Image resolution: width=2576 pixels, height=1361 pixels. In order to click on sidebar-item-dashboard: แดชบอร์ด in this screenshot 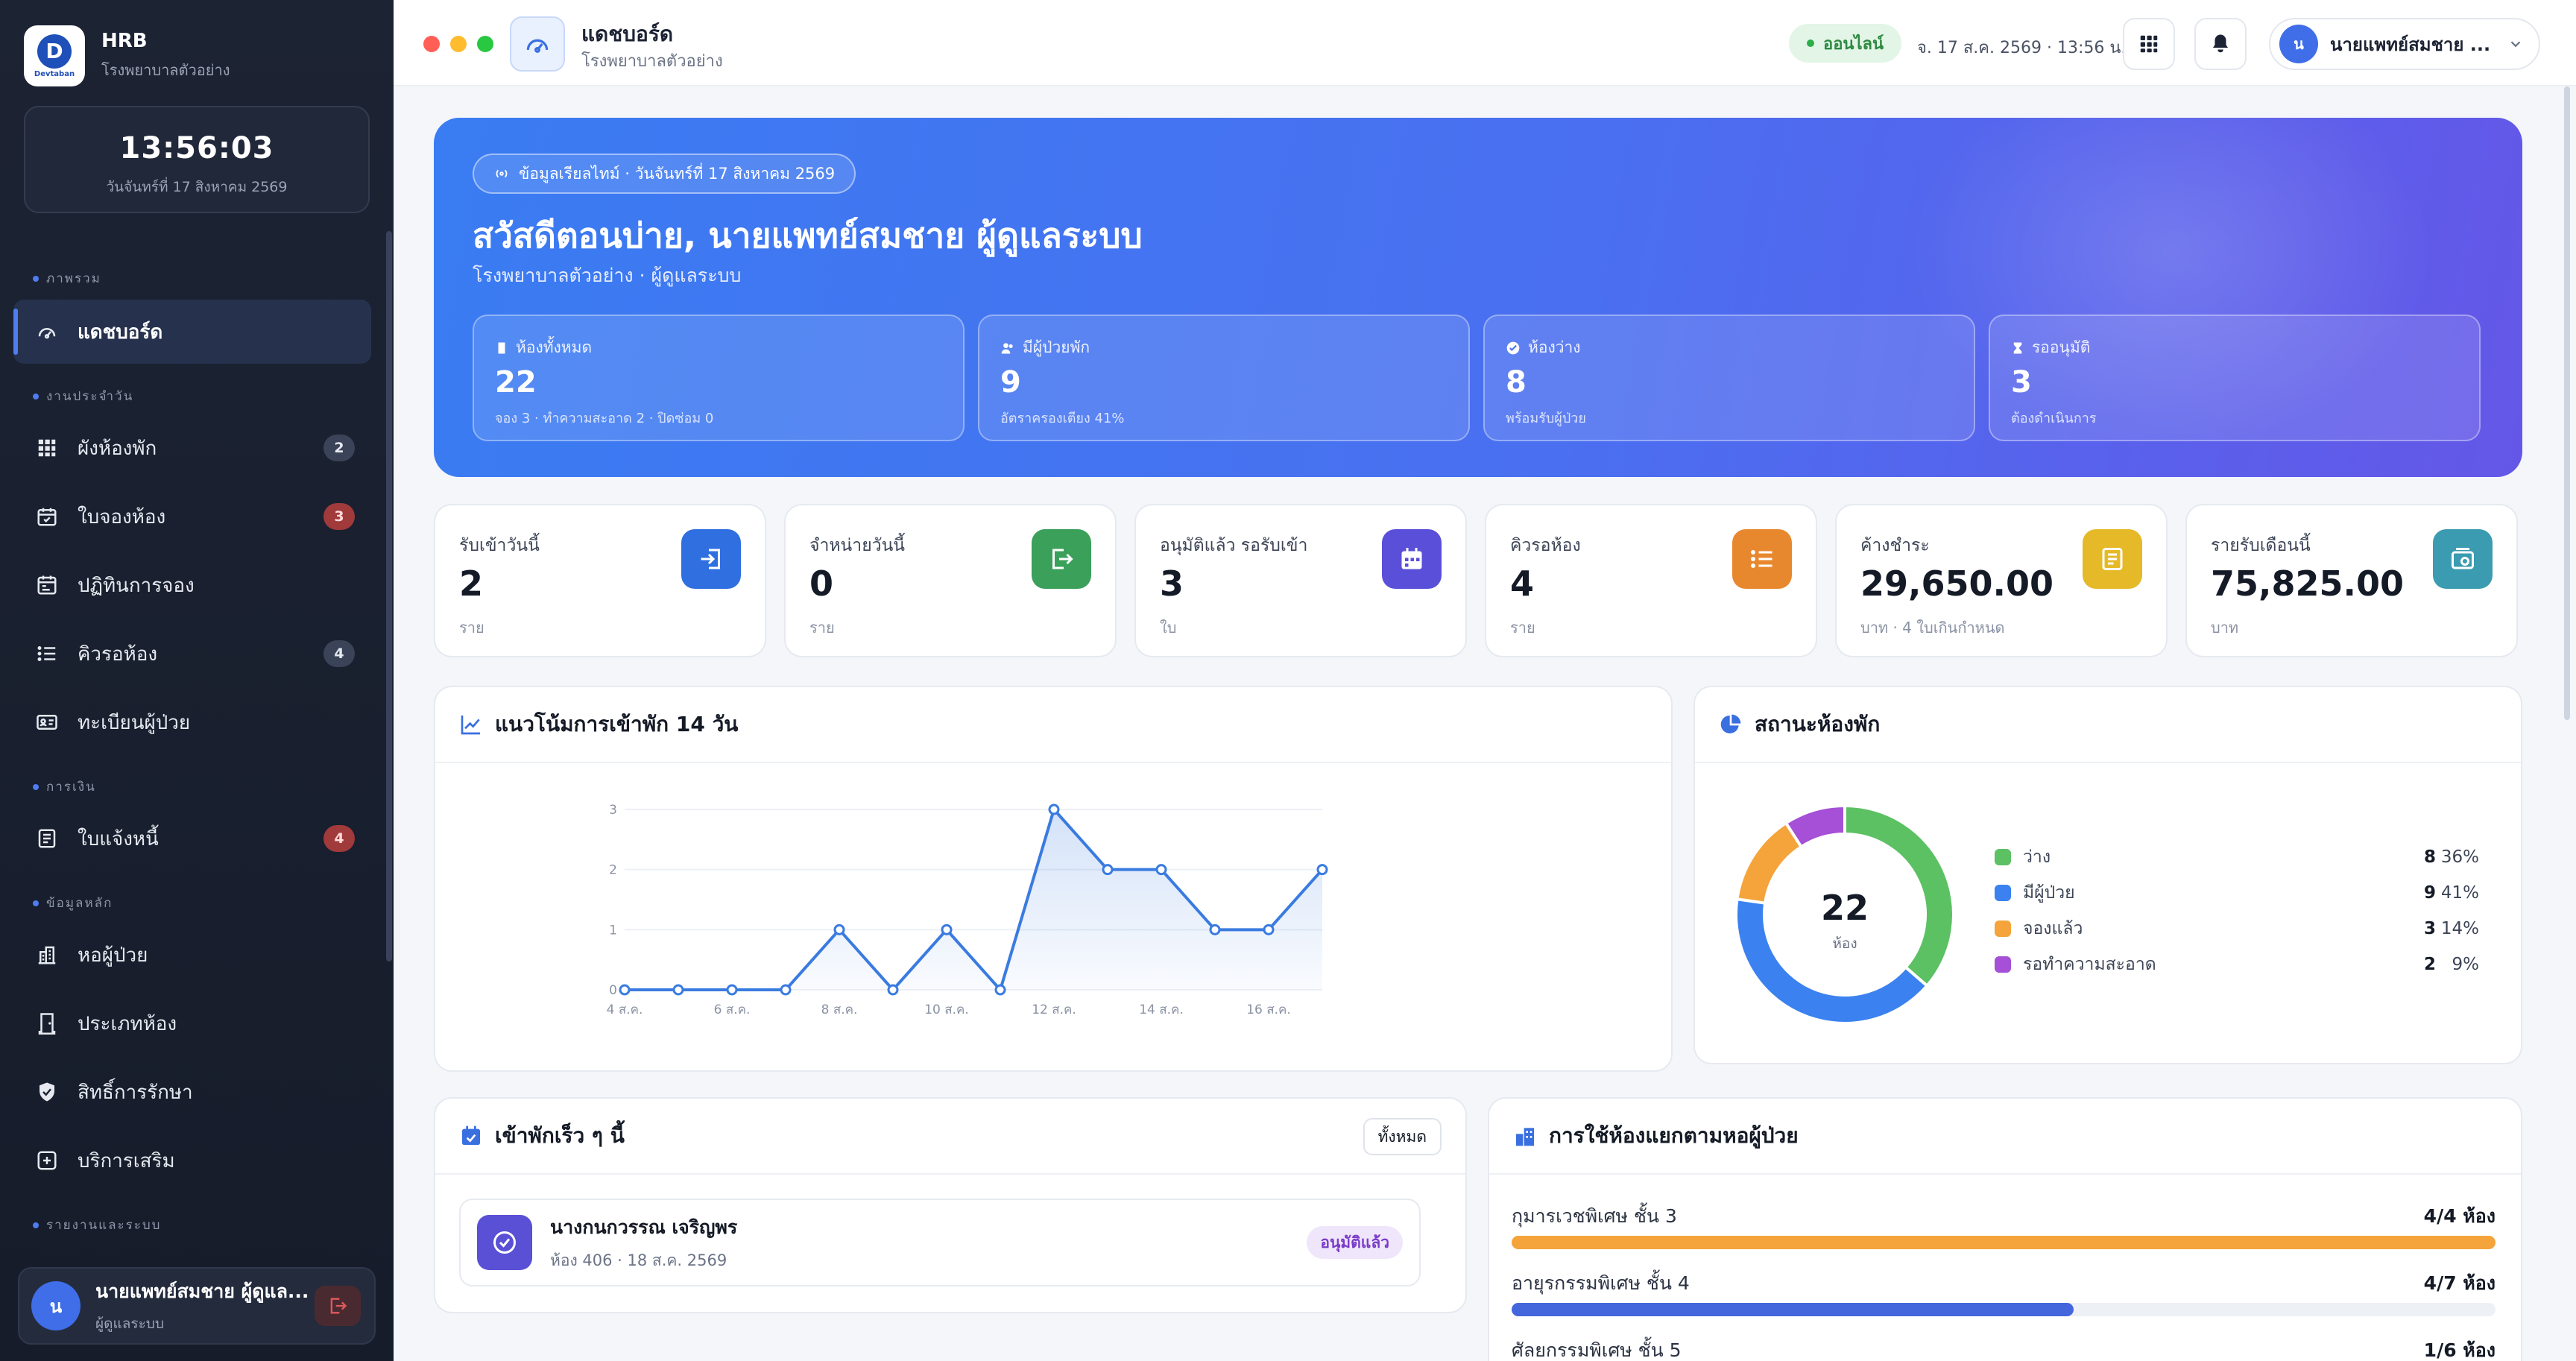, I will do `click(192, 332)`.